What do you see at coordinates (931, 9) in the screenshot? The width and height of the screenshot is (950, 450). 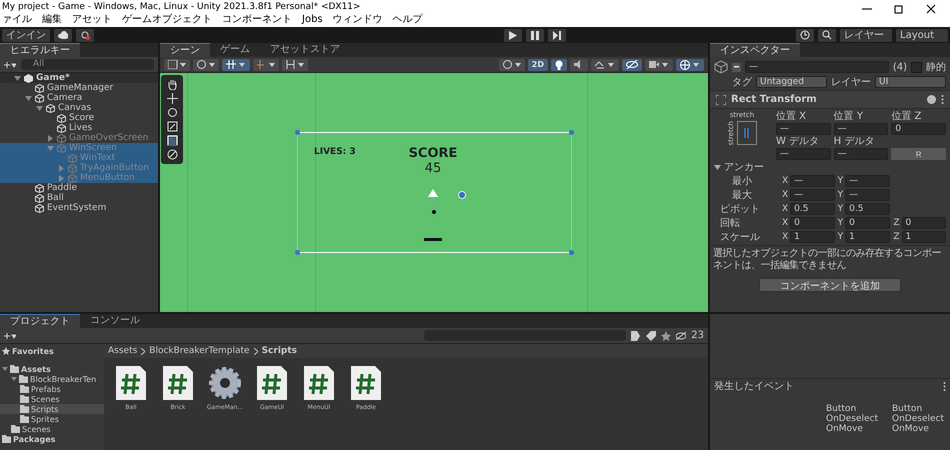 I see `close-icon` at bounding box center [931, 9].